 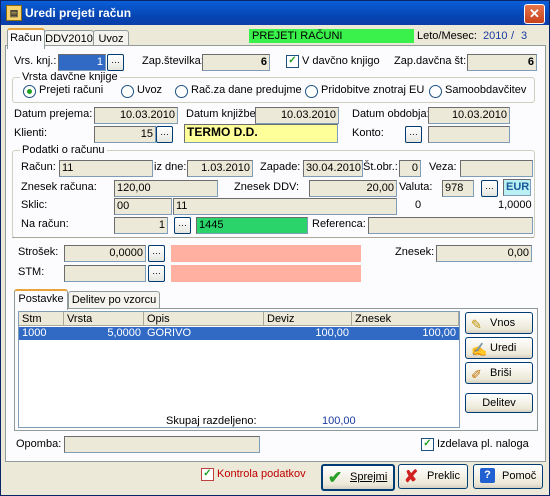 What do you see at coordinates (411, 476) in the screenshot?
I see `cancel-x-icon: ✘` at bounding box center [411, 476].